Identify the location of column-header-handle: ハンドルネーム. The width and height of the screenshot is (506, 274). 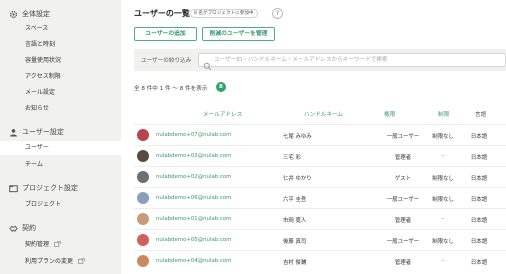
(323, 114).